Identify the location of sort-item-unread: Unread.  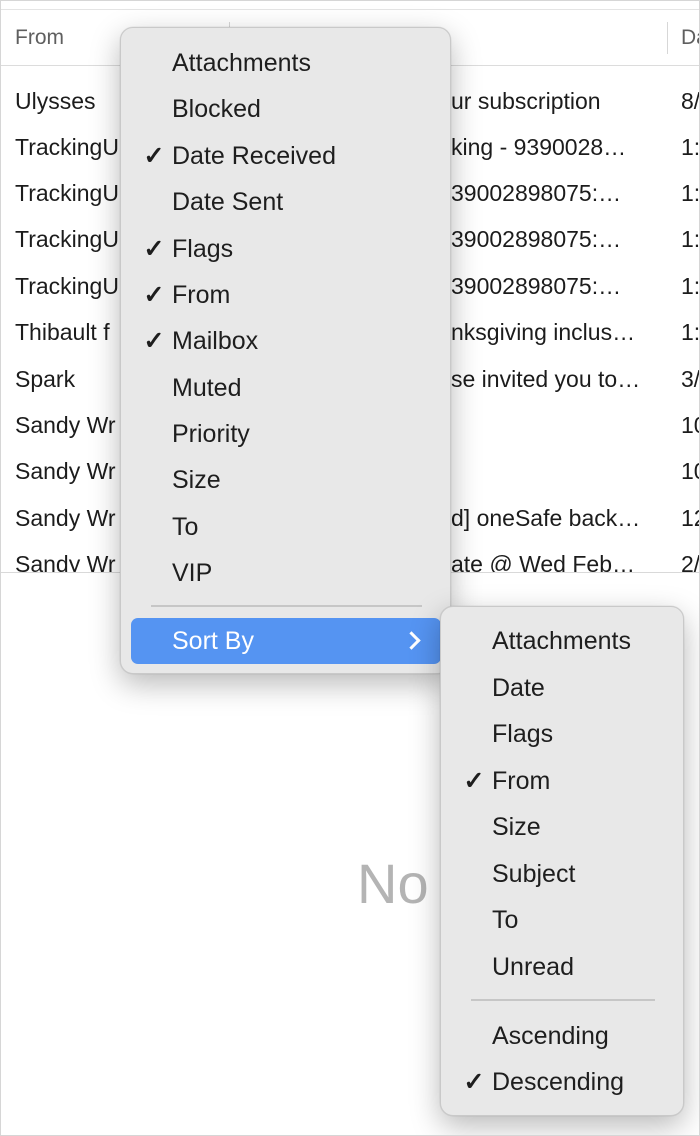
(566, 967).